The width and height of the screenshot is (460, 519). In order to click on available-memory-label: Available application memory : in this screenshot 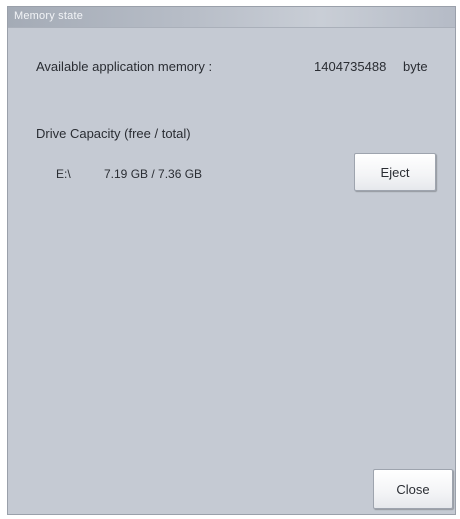, I will do `click(124, 66)`.